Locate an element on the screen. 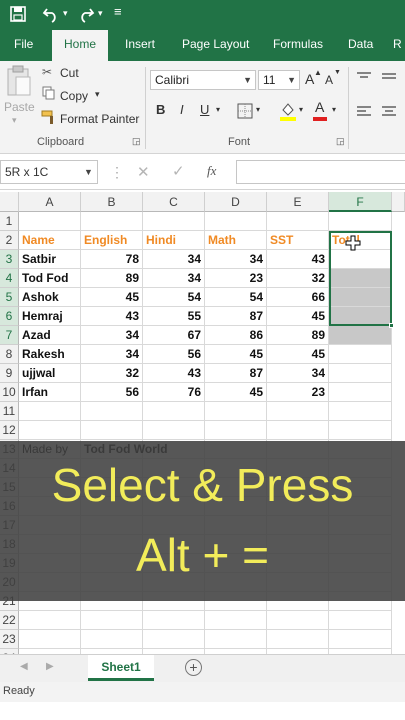 The height and width of the screenshot is (720, 405). column-header-d: D is located at coordinates (236, 202).